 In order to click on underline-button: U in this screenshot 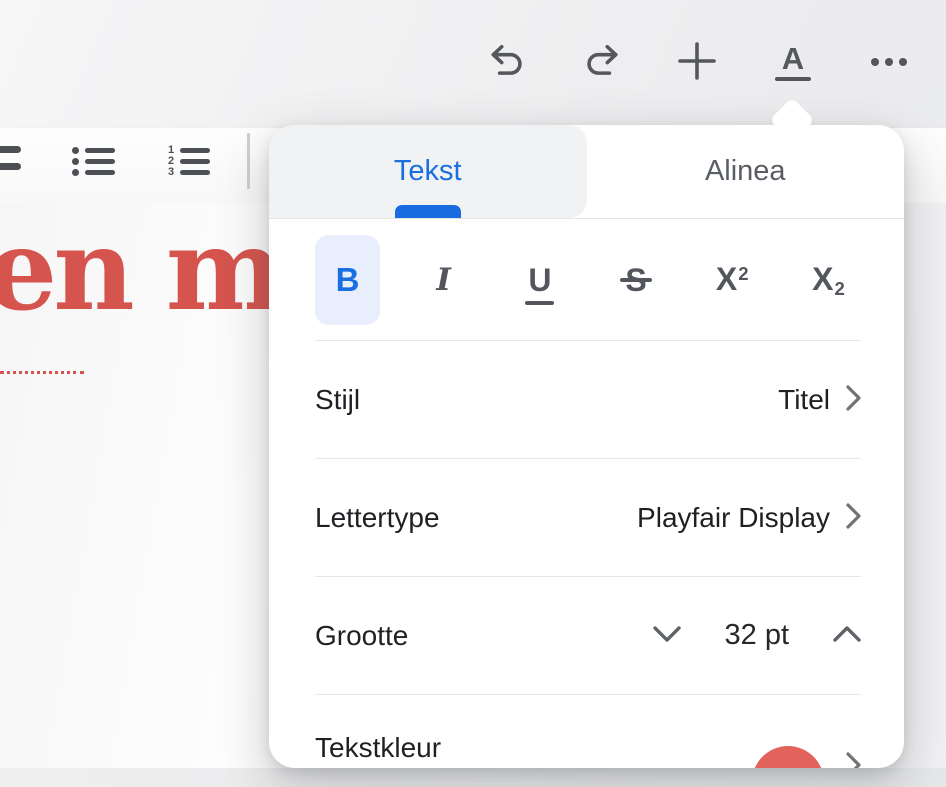, I will do `click(539, 280)`.